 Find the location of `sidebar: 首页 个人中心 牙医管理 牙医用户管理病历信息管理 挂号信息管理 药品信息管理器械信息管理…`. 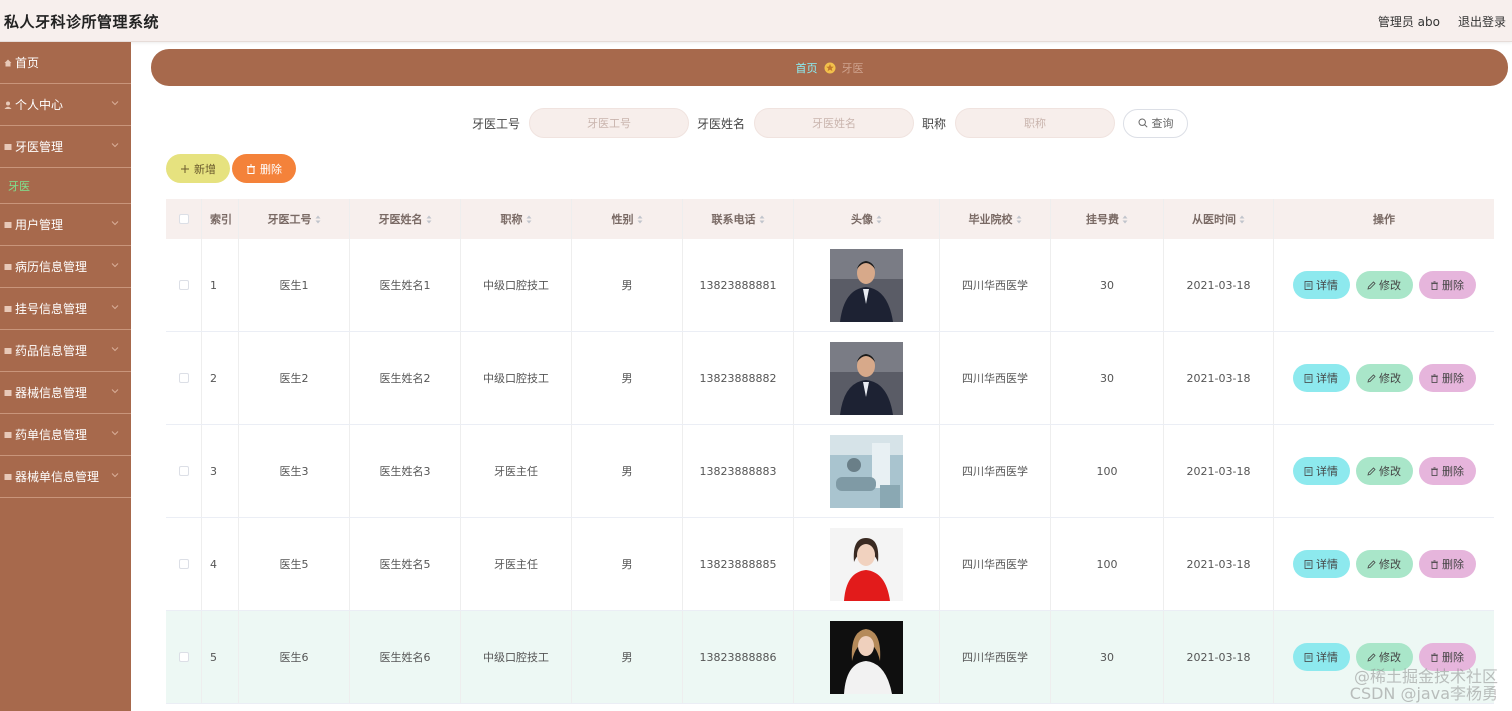

sidebar: 首页 个人中心 牙医管理 牙医用户管理病历信息管理 挂号信息管理 药品信息管理器械信息管理… is located at coordinates (65, 376).